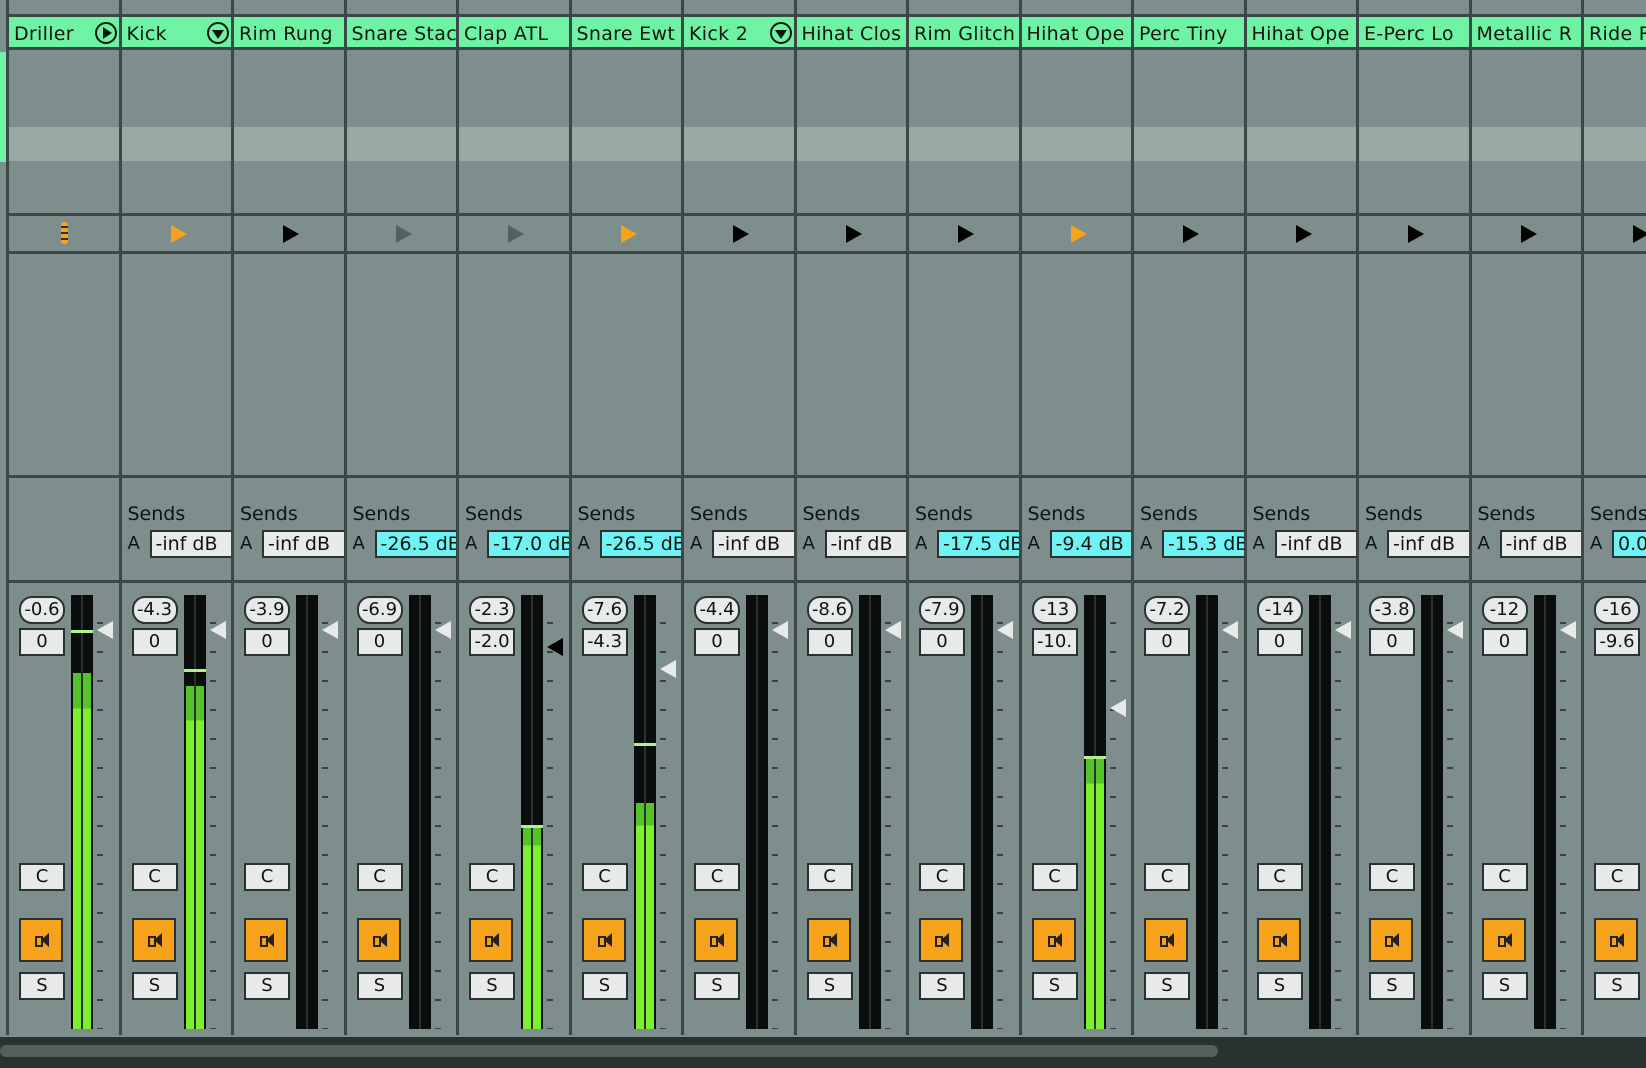 The image size is (1646, 1068). I want to click on scrollbar-thumb, so click(609, 1051).